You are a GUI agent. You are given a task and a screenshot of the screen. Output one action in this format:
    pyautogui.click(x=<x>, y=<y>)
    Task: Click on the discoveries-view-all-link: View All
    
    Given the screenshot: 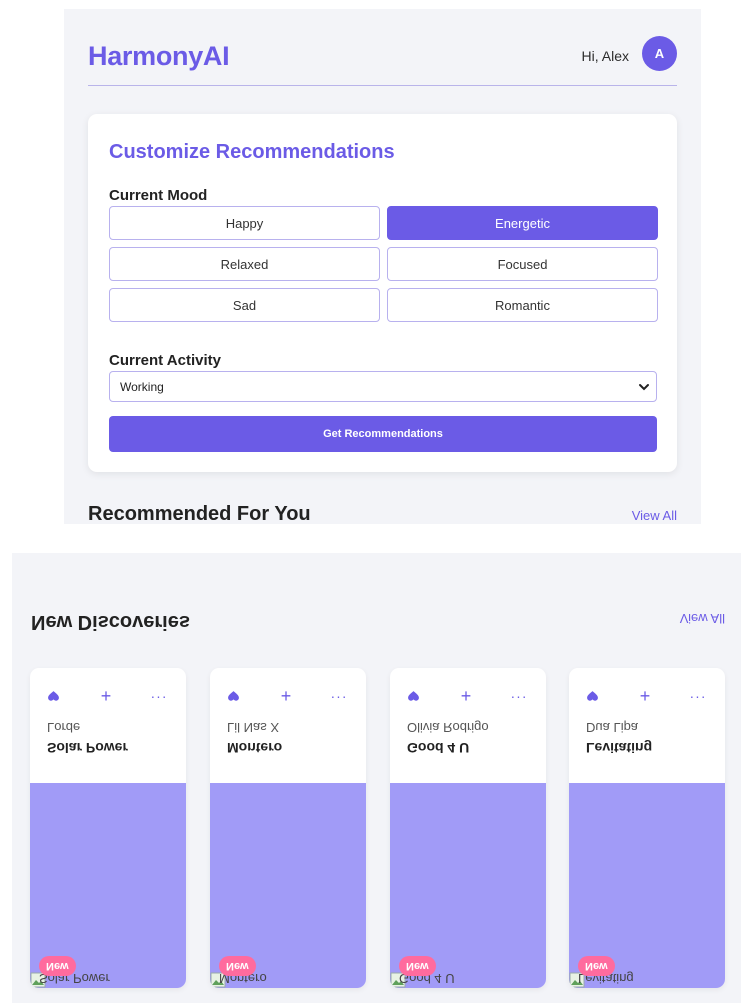 What is the action you would take?
    pyautogui.click(x=702, y=618)
    